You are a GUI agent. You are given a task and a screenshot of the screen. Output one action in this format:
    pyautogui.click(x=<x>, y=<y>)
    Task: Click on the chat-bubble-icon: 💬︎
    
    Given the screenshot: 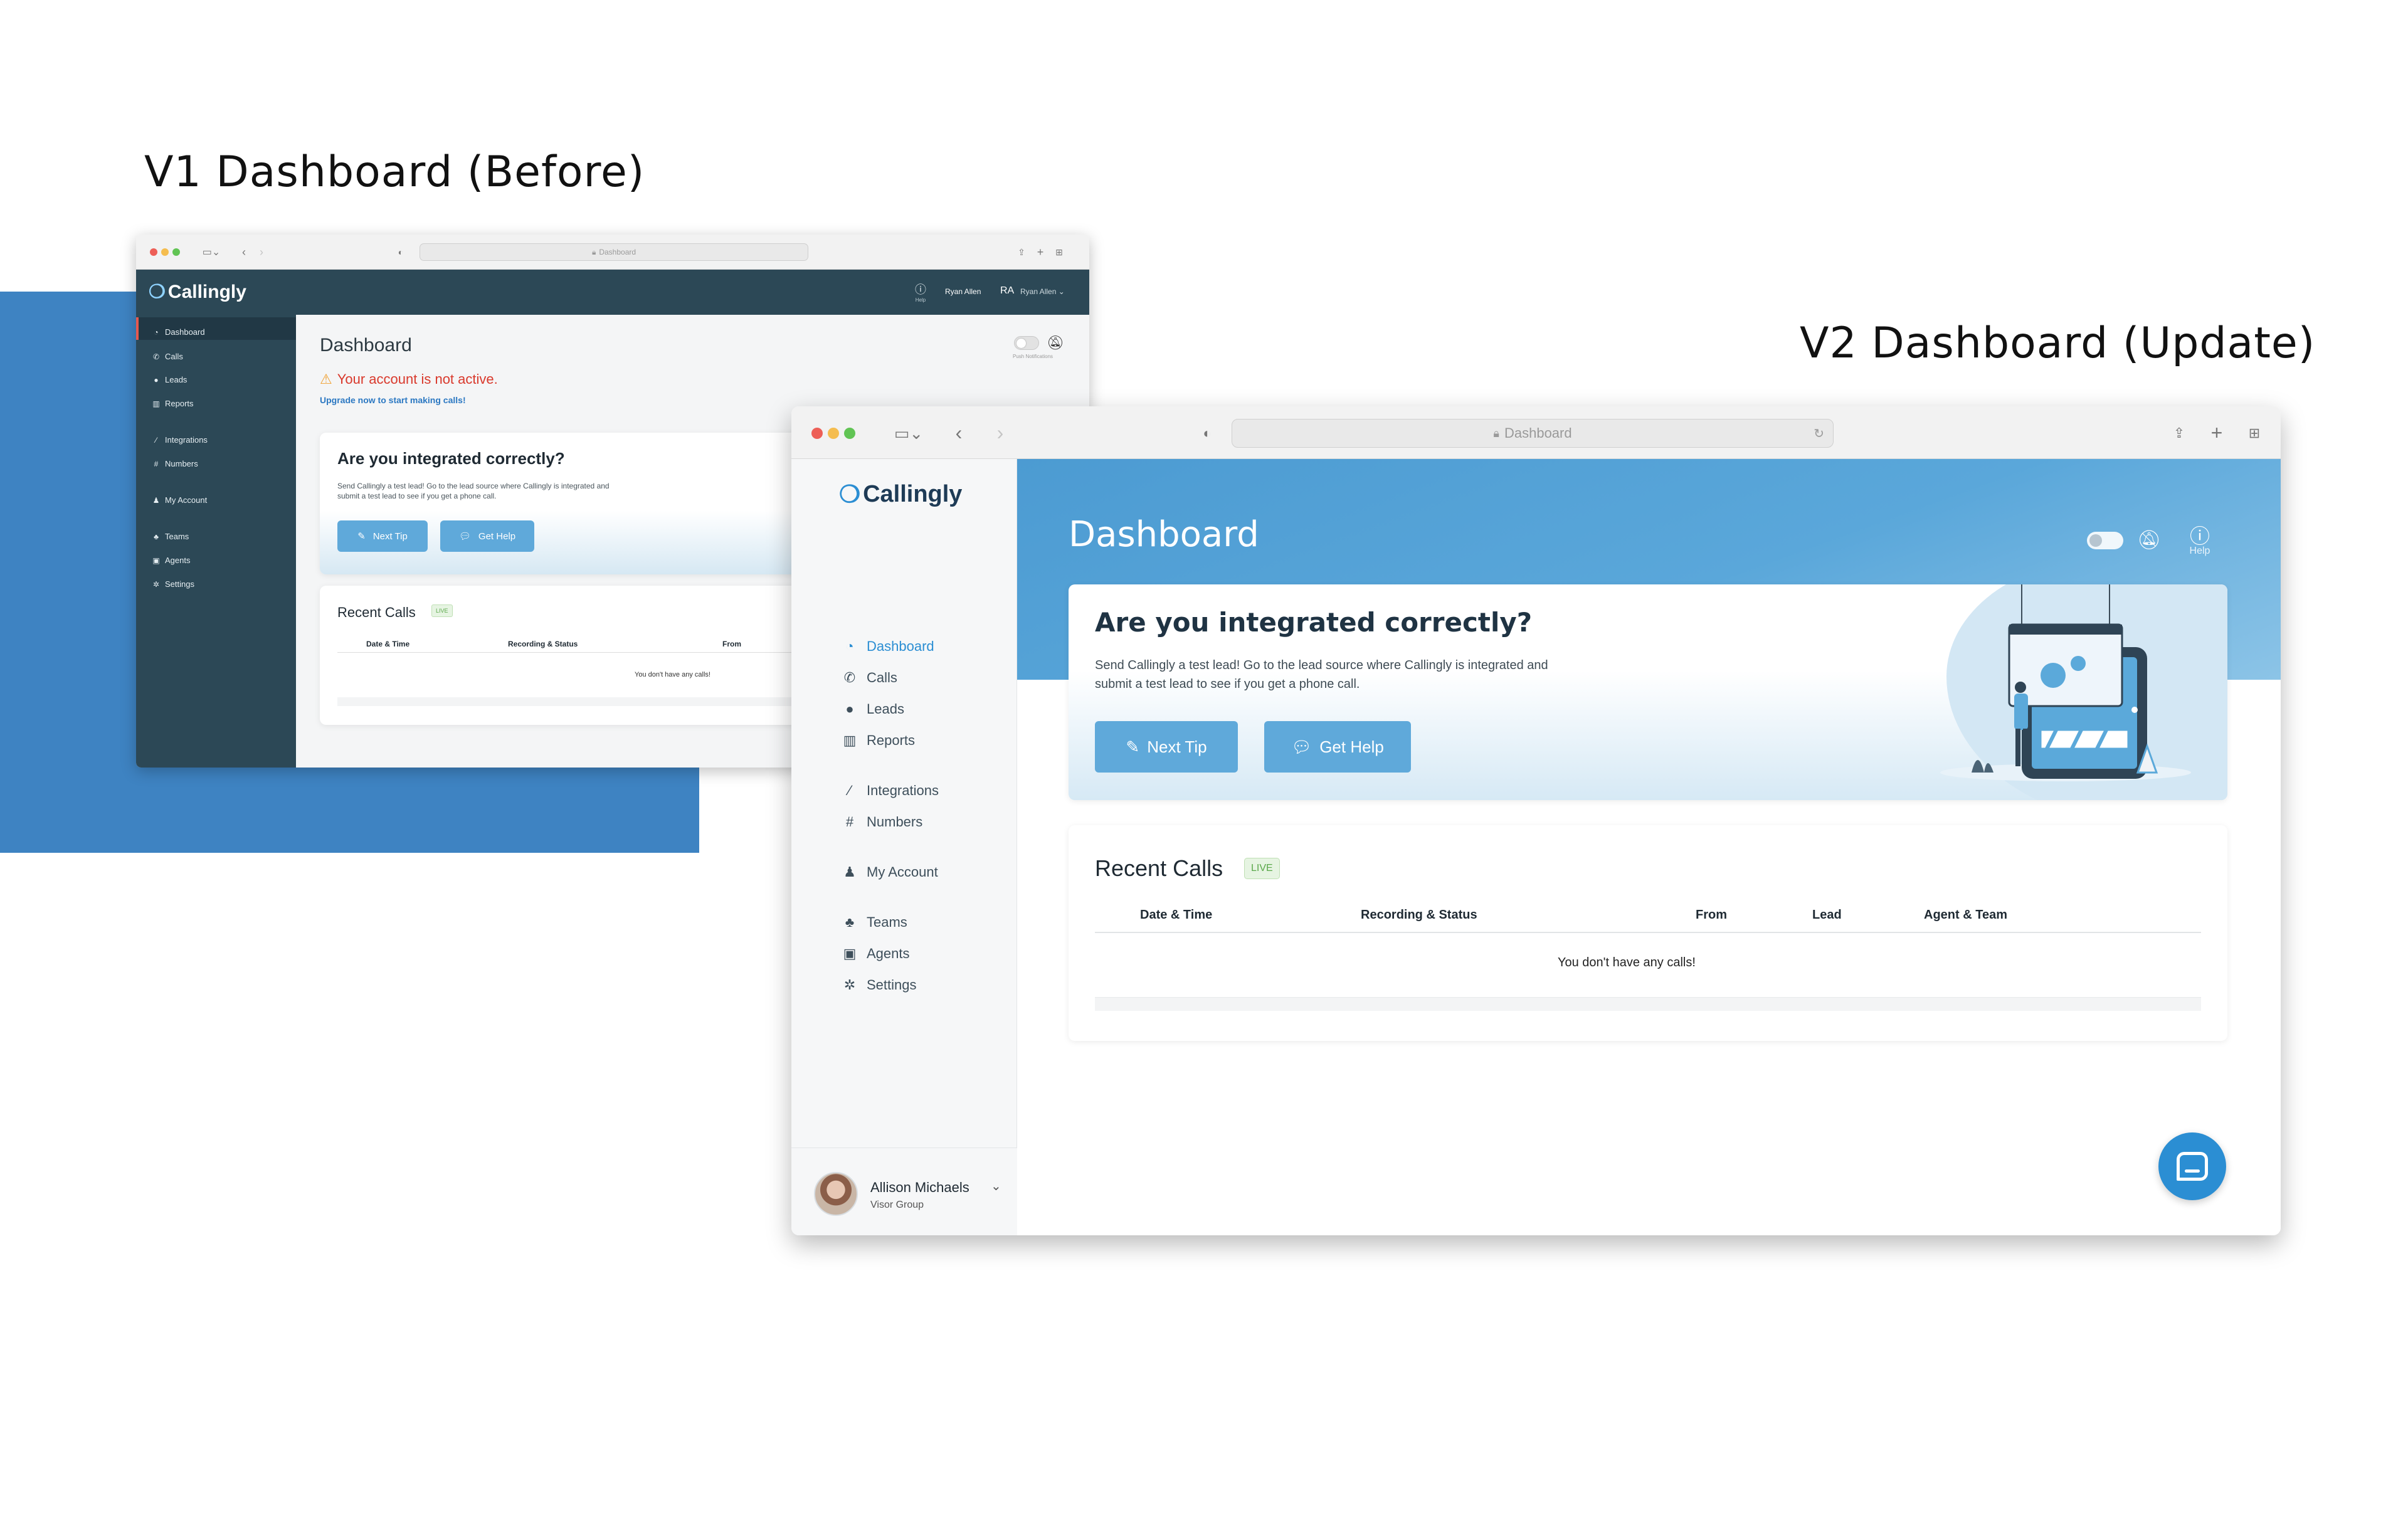 What is the action you would take?
    pyautogui.click(x=465, y=536)
    